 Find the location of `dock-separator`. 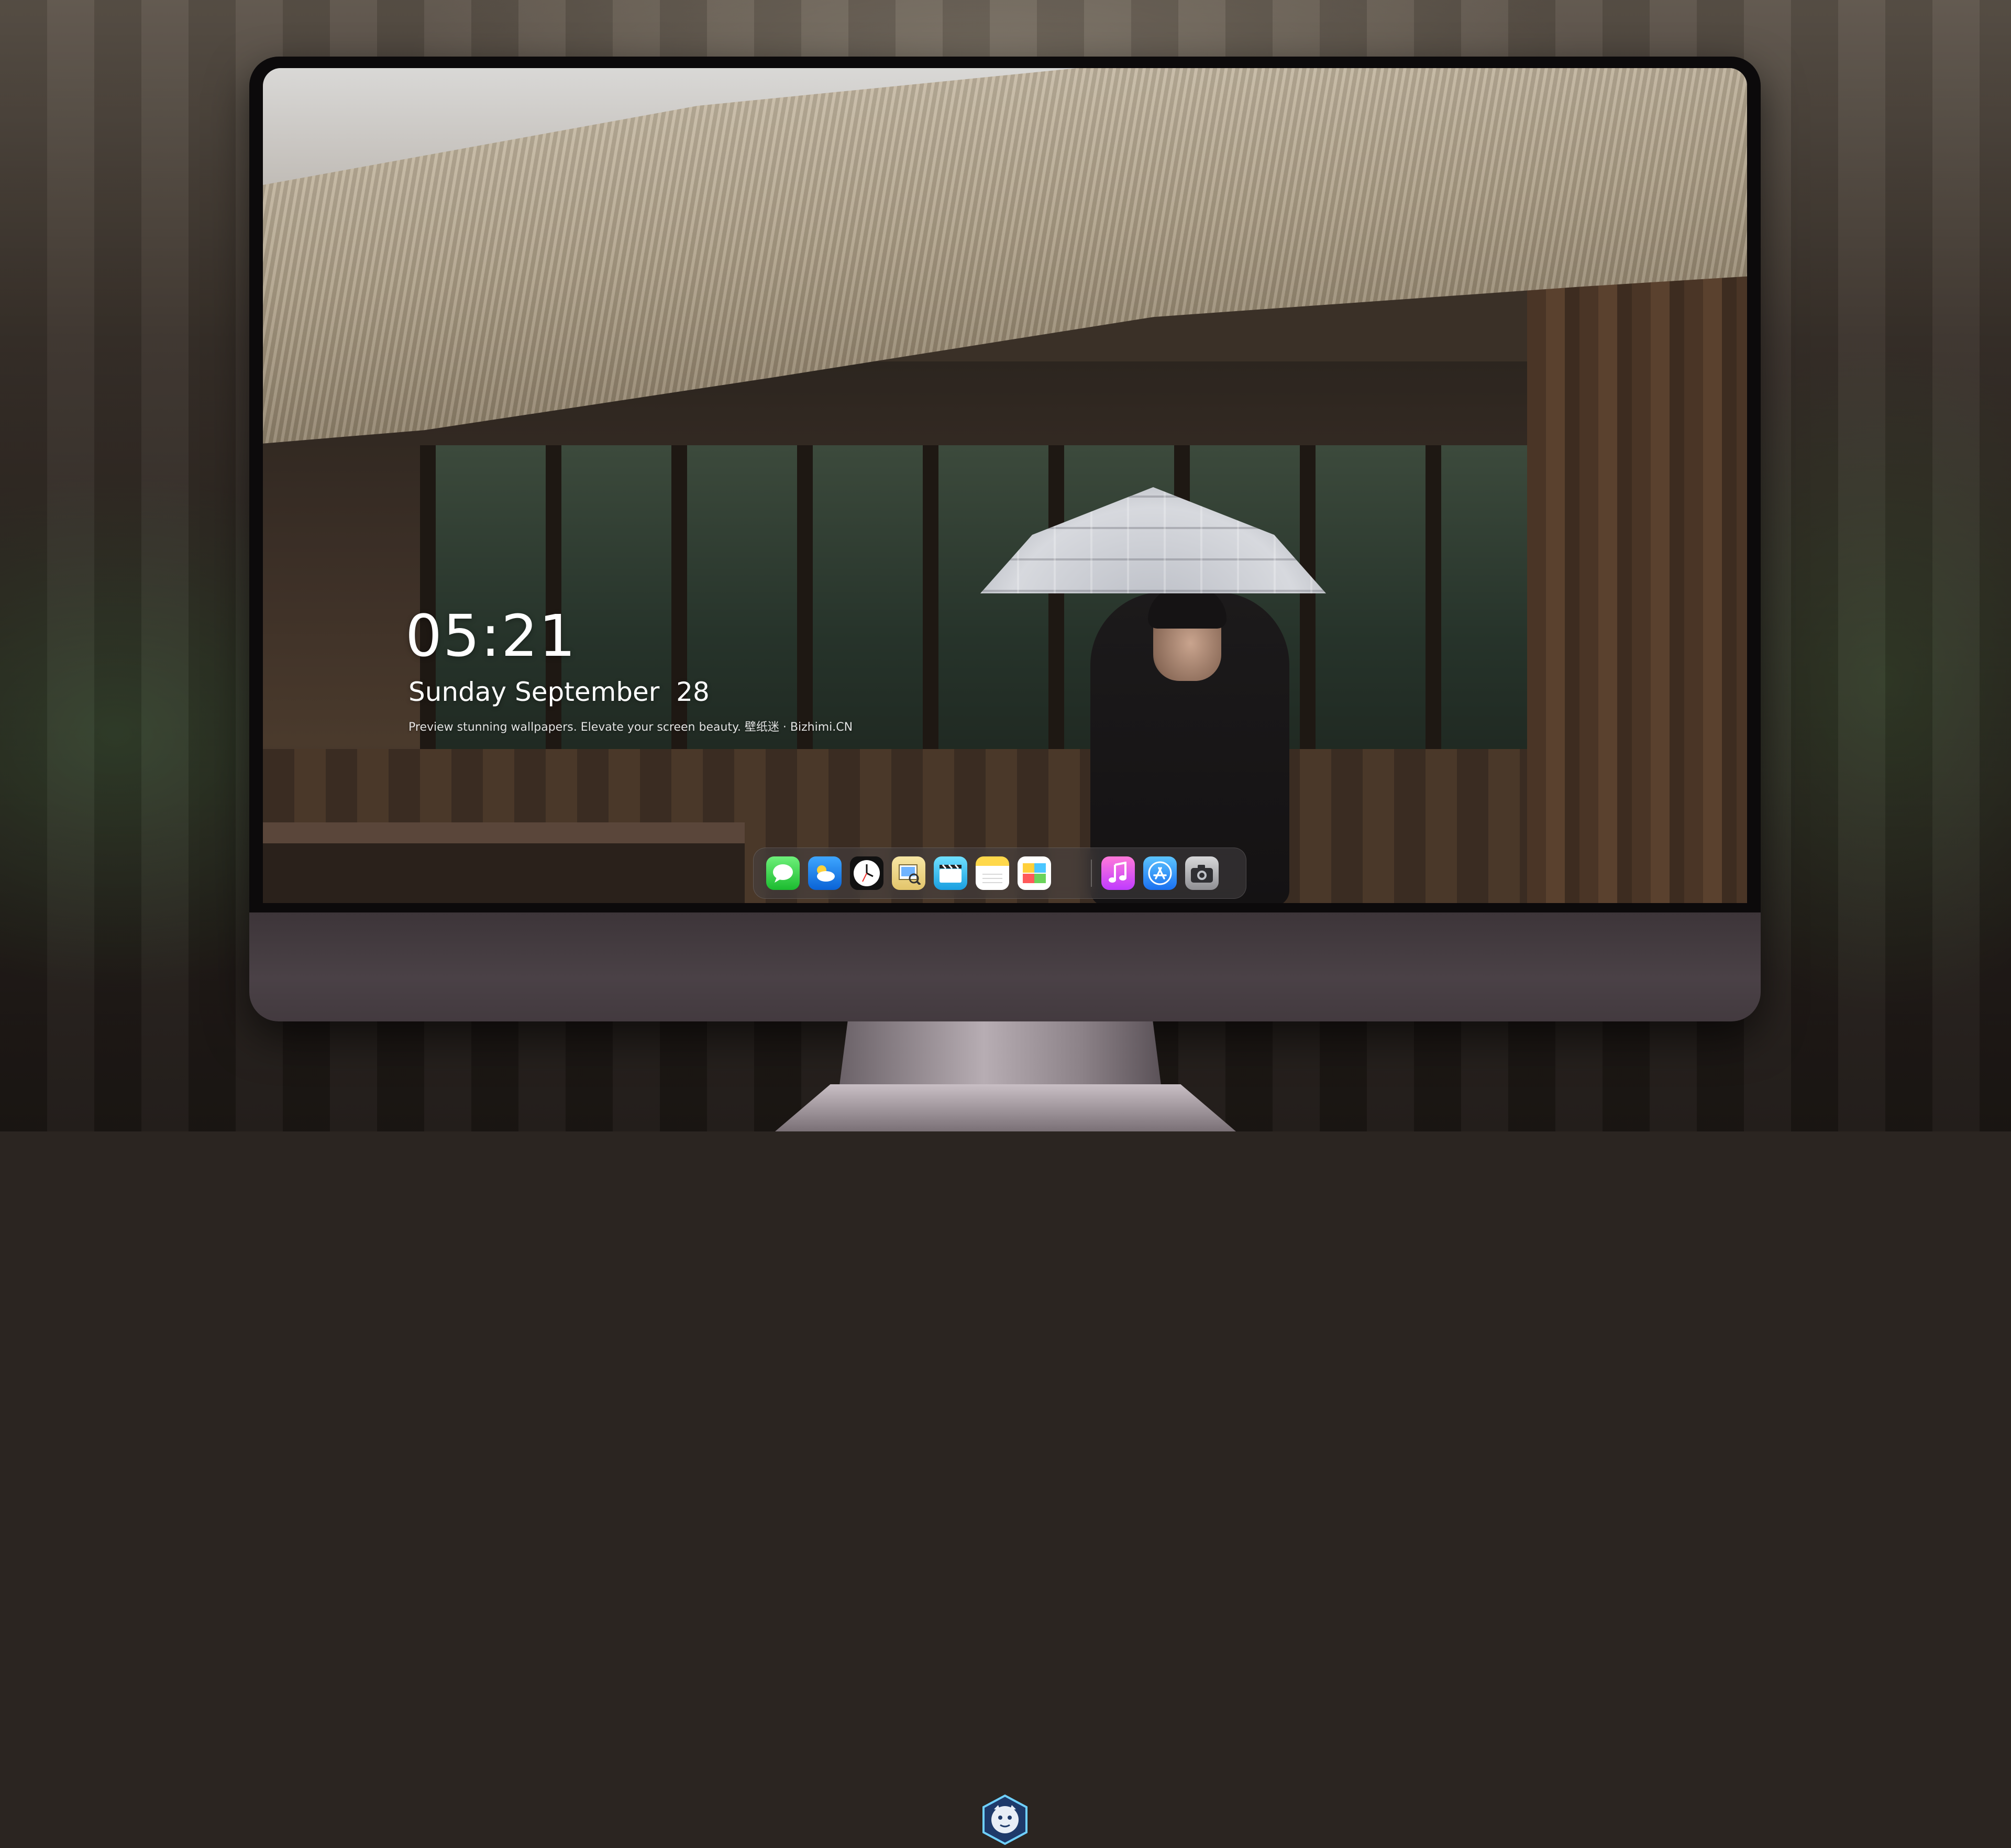

dock-separator is located at coordinates (1091, 874).